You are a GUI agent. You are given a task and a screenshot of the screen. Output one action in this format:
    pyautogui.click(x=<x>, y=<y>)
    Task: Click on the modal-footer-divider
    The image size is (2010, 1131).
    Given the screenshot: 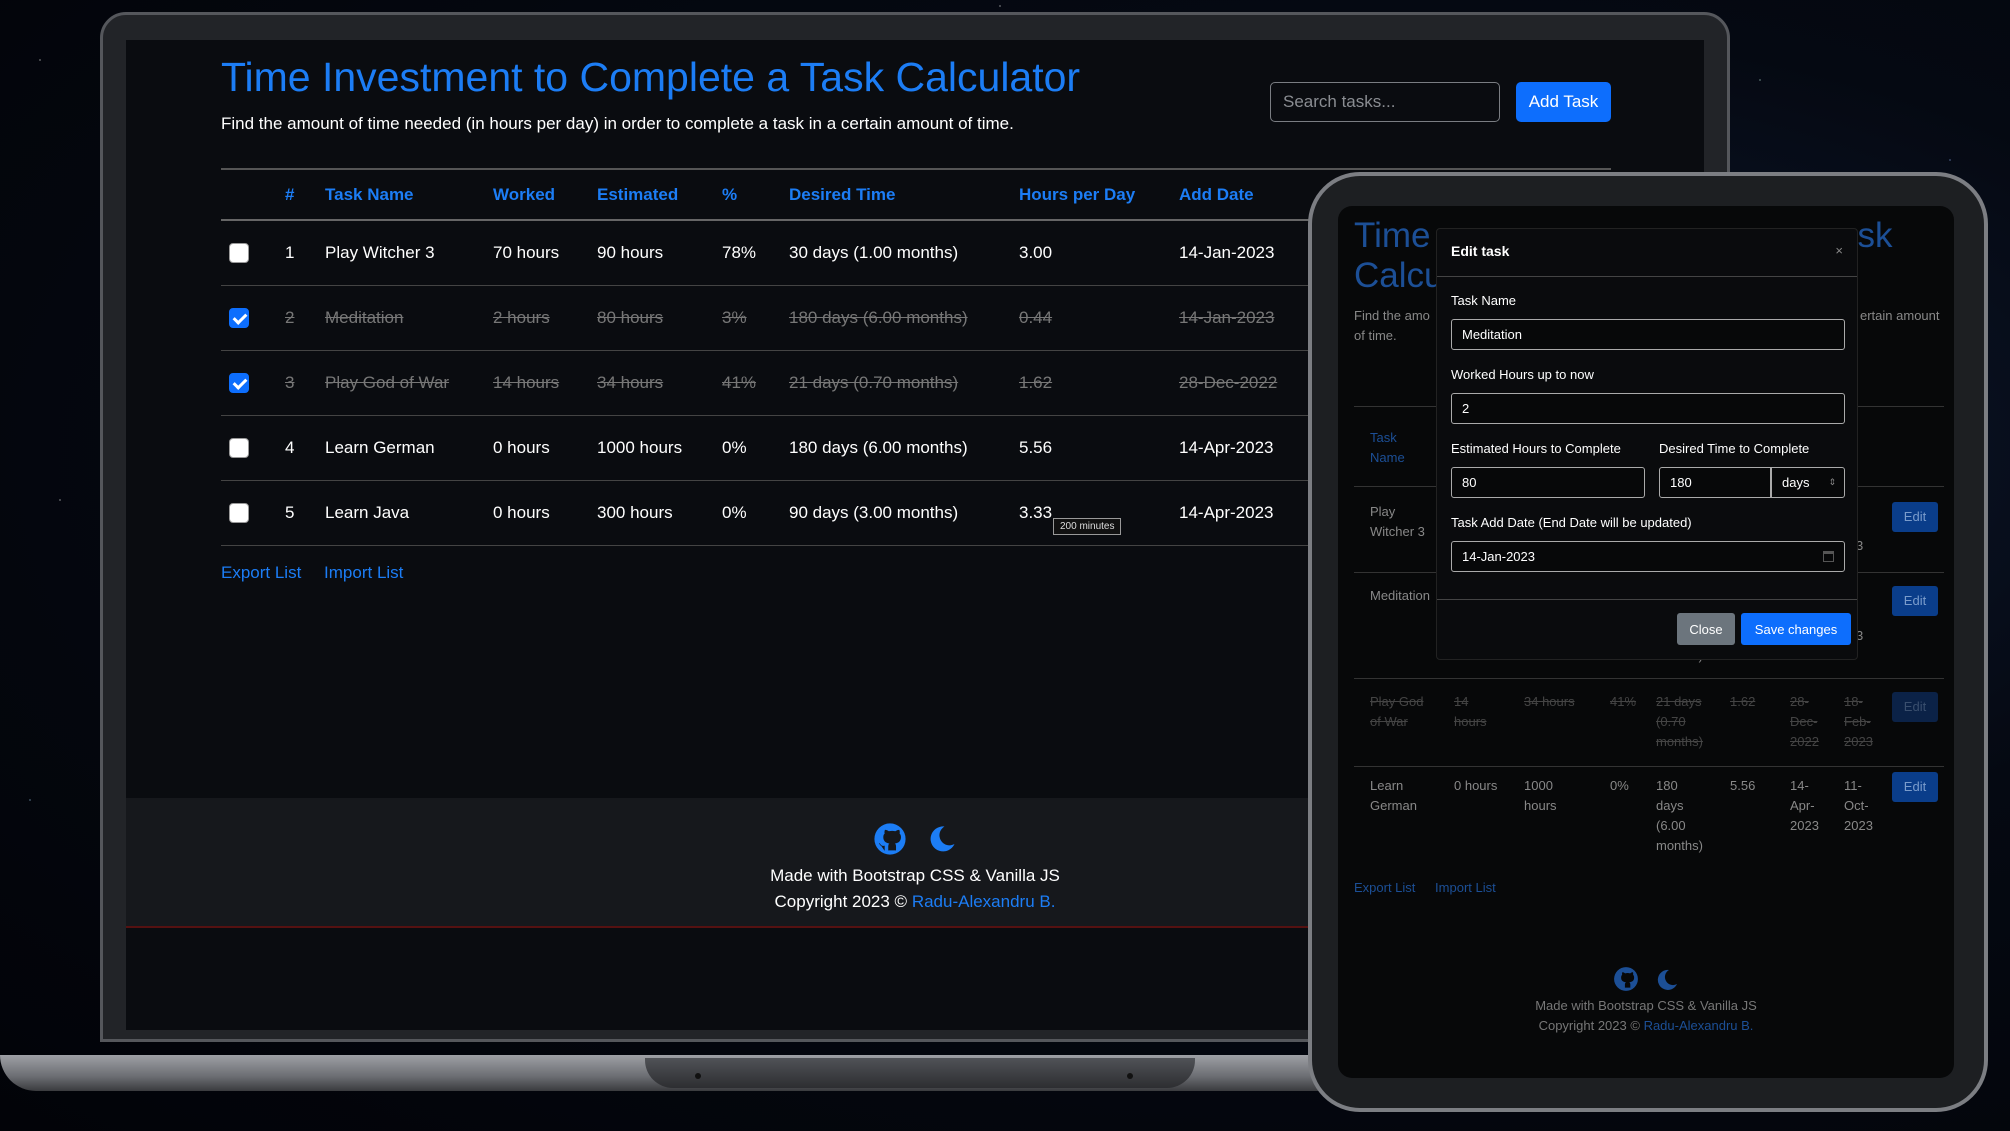 What is the action you would take?
    pyautogui.click(x=1647, y=599)
    